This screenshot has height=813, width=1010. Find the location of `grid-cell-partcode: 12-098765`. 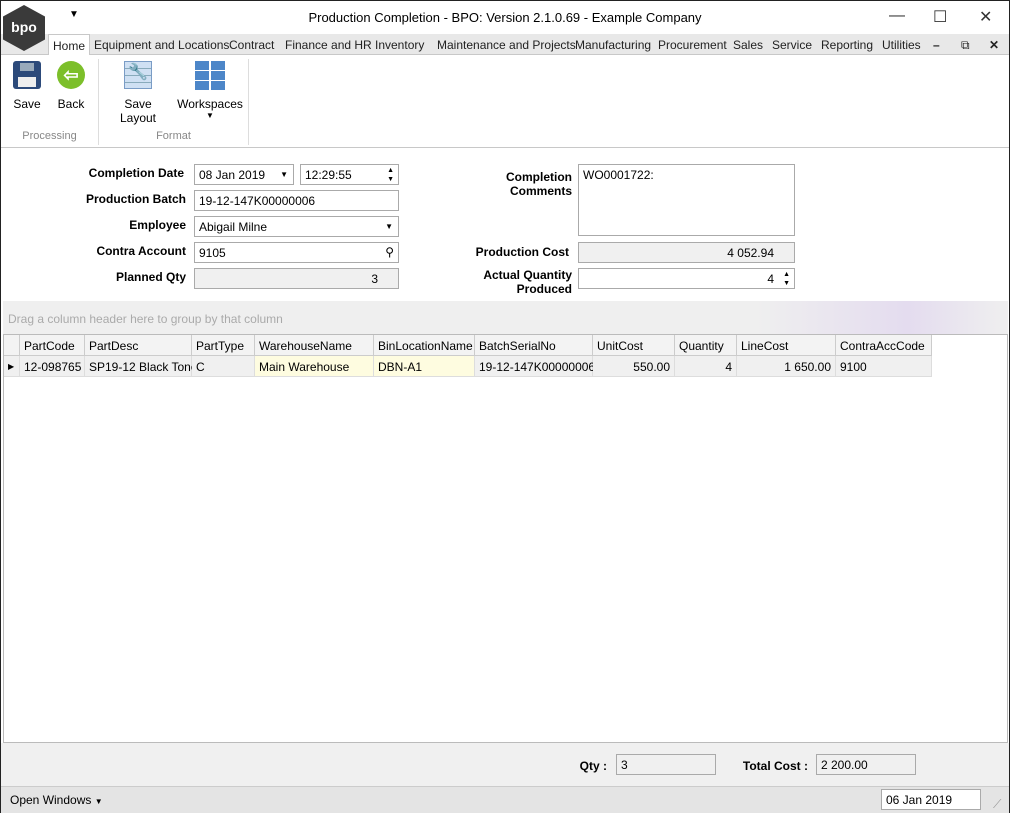

grid-cell-partcode: 12-098765 is located at coordinates (52, 366).